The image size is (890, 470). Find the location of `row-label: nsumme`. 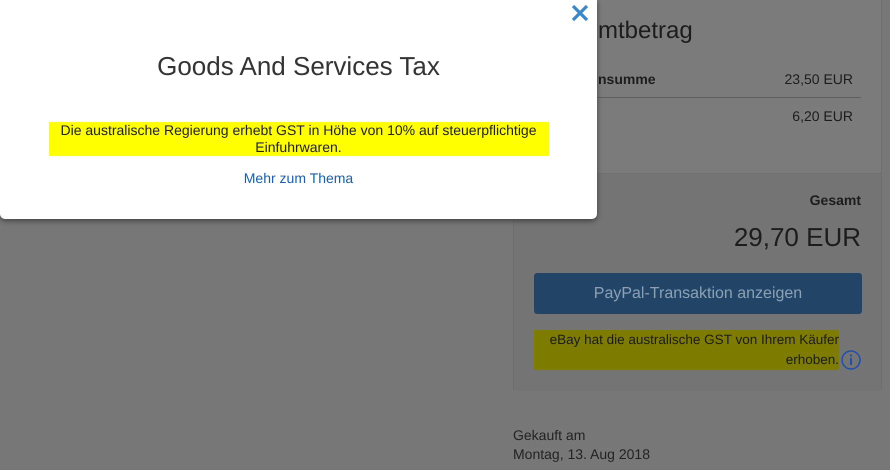

row-label: nsumme is located at coordinates (627, 79).